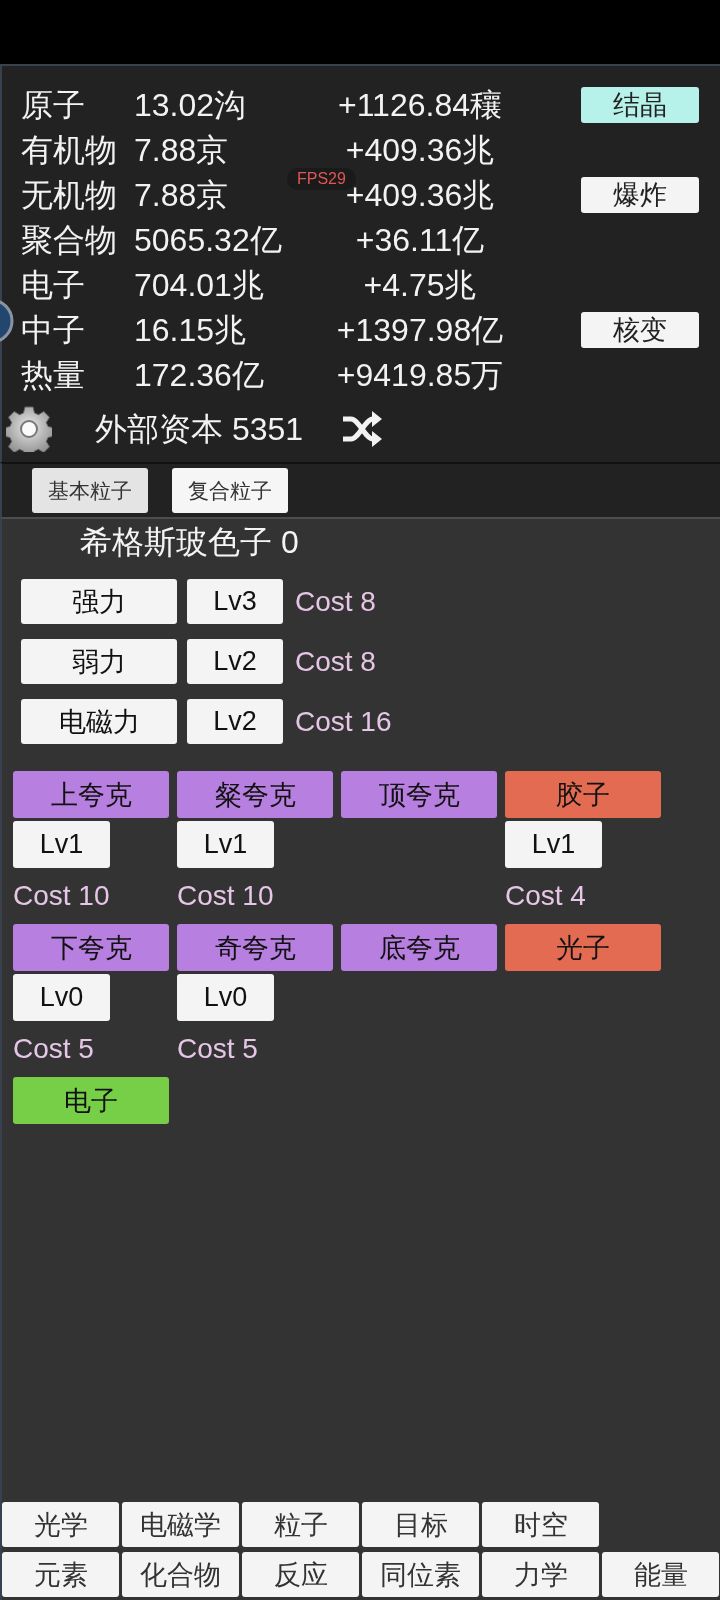 The image size is (720, 1600). Describe the element at coordinates (90, 490) in the screenshot. I see `category-tab: 基本粒子` at that location.